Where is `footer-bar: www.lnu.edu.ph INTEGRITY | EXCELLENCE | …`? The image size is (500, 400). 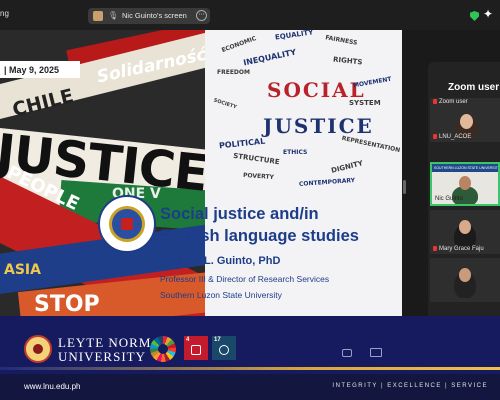 footer-bar: www.lnu.edu.ph INTEGRITY | EXCELLENCE | … is located at coordinates (250, 387).